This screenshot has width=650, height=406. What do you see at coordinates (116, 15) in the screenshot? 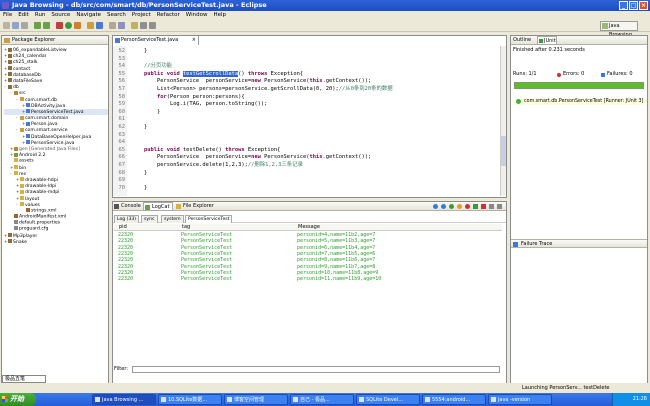
I see `menu-search: Search` at bounding box center [116, 15].